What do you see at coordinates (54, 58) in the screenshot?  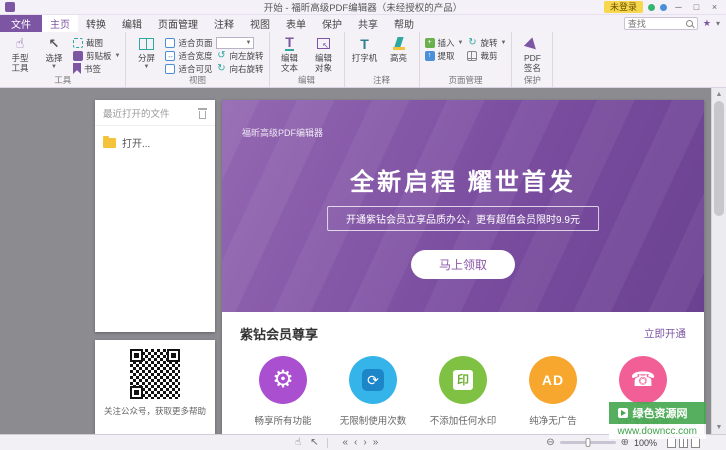 I see `button-label: 选择` at bounding box center [54, 58].